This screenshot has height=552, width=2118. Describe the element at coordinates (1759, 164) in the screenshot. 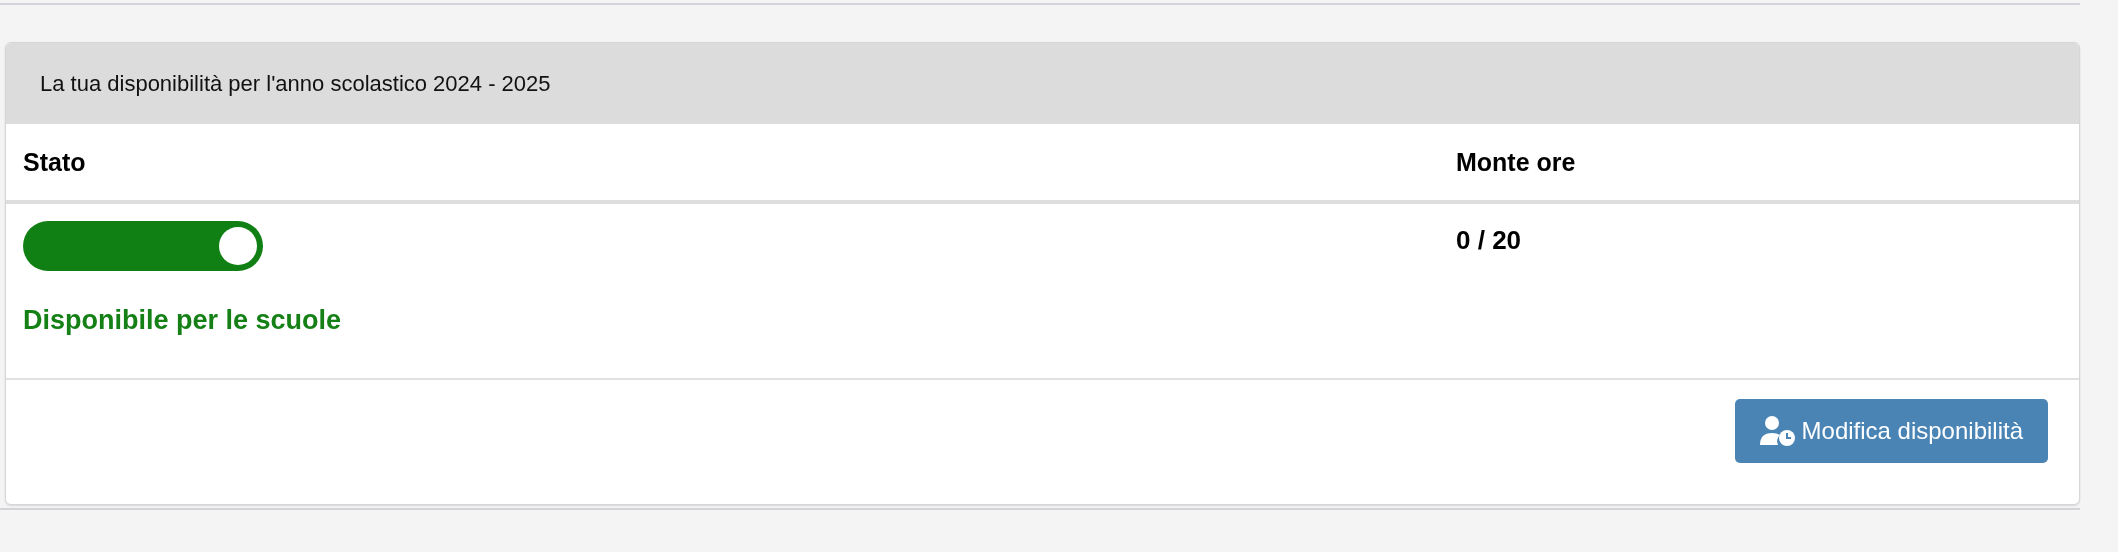

I see `column-header: Monte ore` at that location.